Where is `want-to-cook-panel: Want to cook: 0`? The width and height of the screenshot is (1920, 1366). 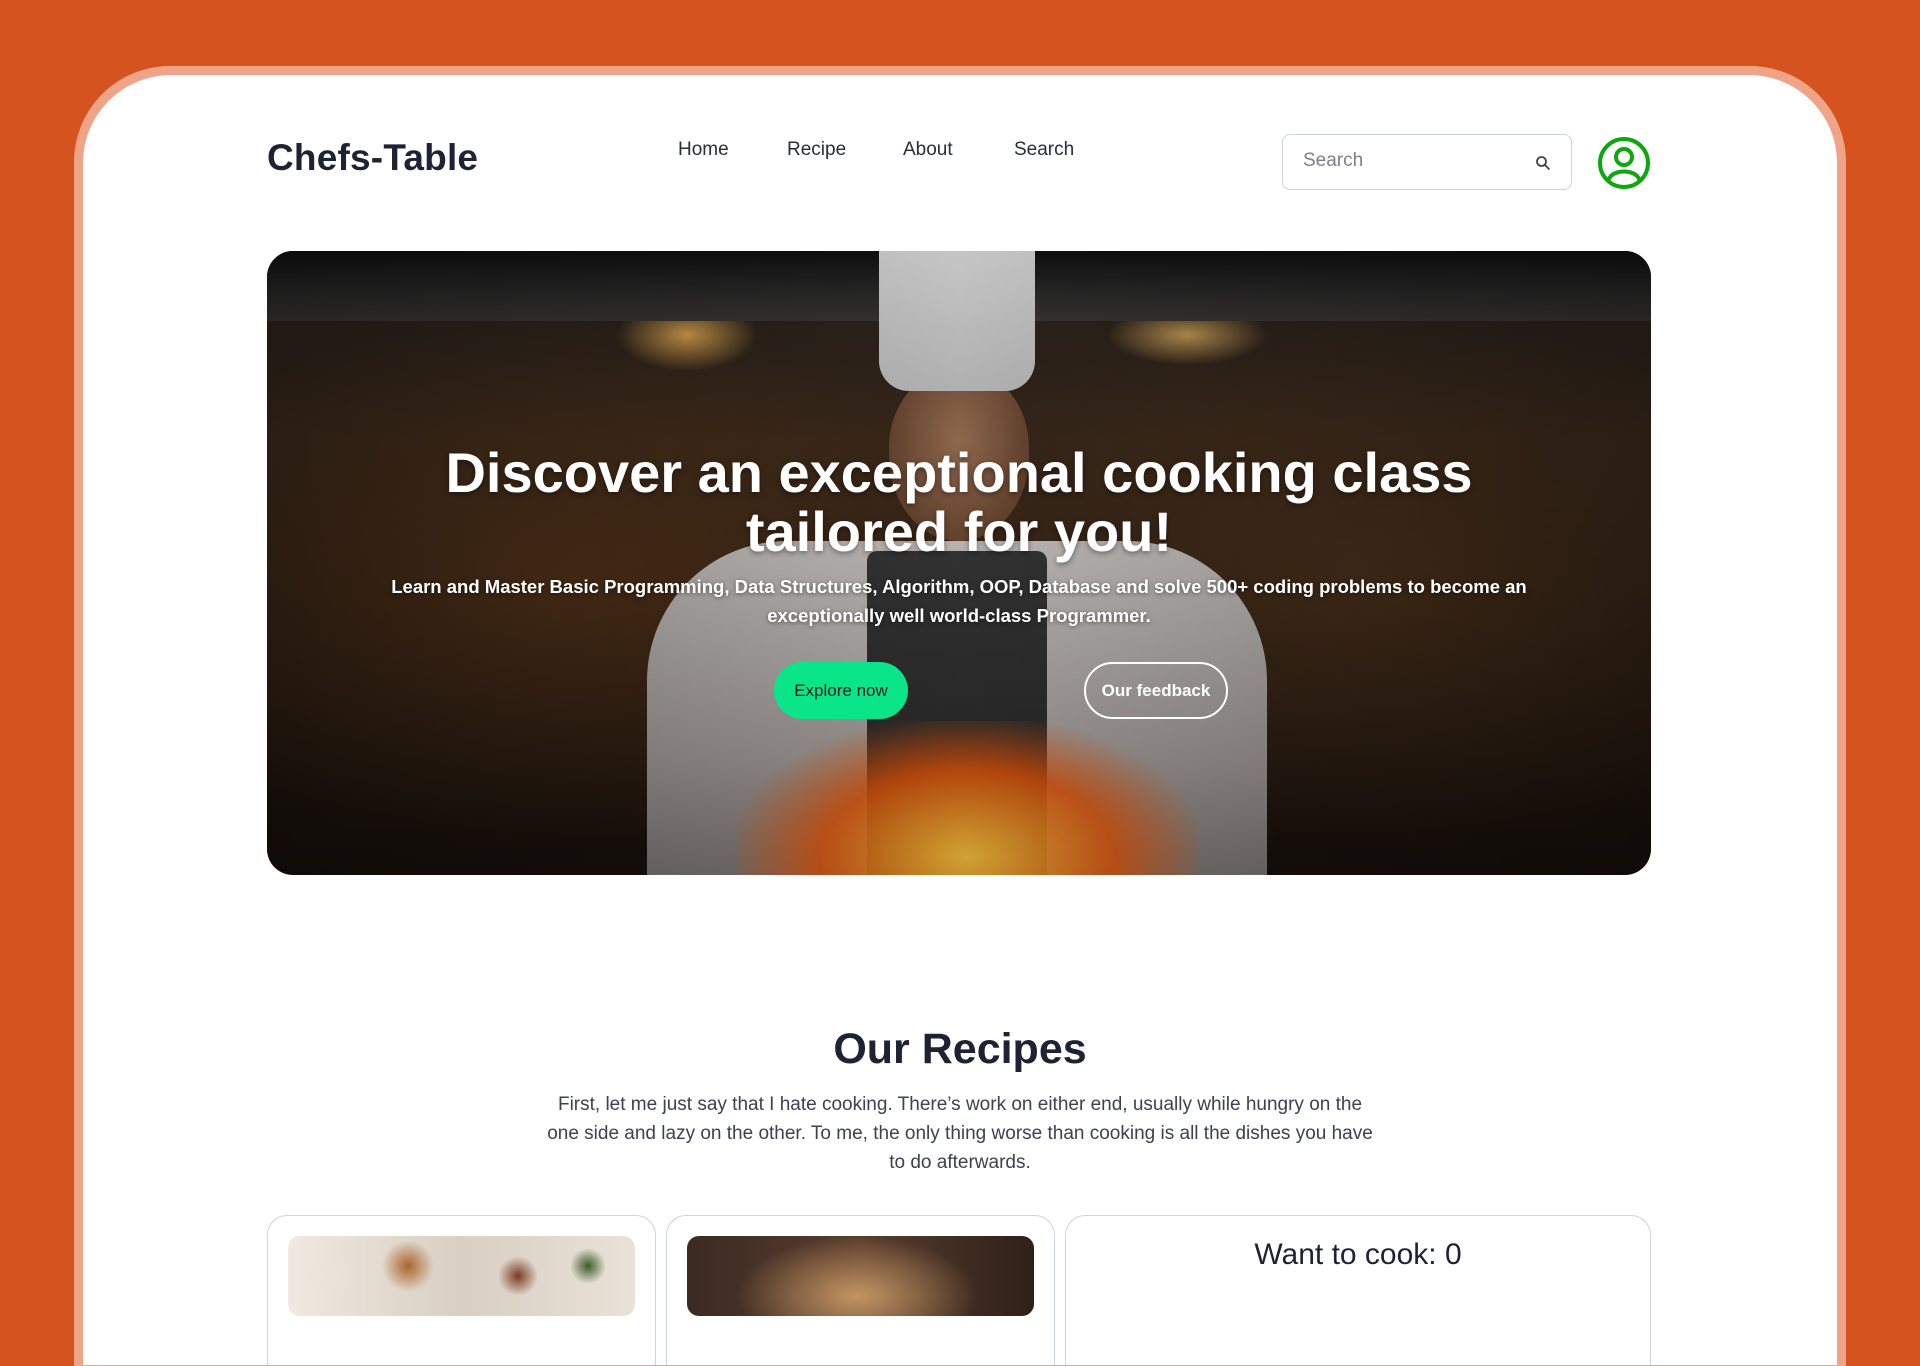
want-to-cook-panel: Want to cook: 0 is located at coordinates (1358, 1290).